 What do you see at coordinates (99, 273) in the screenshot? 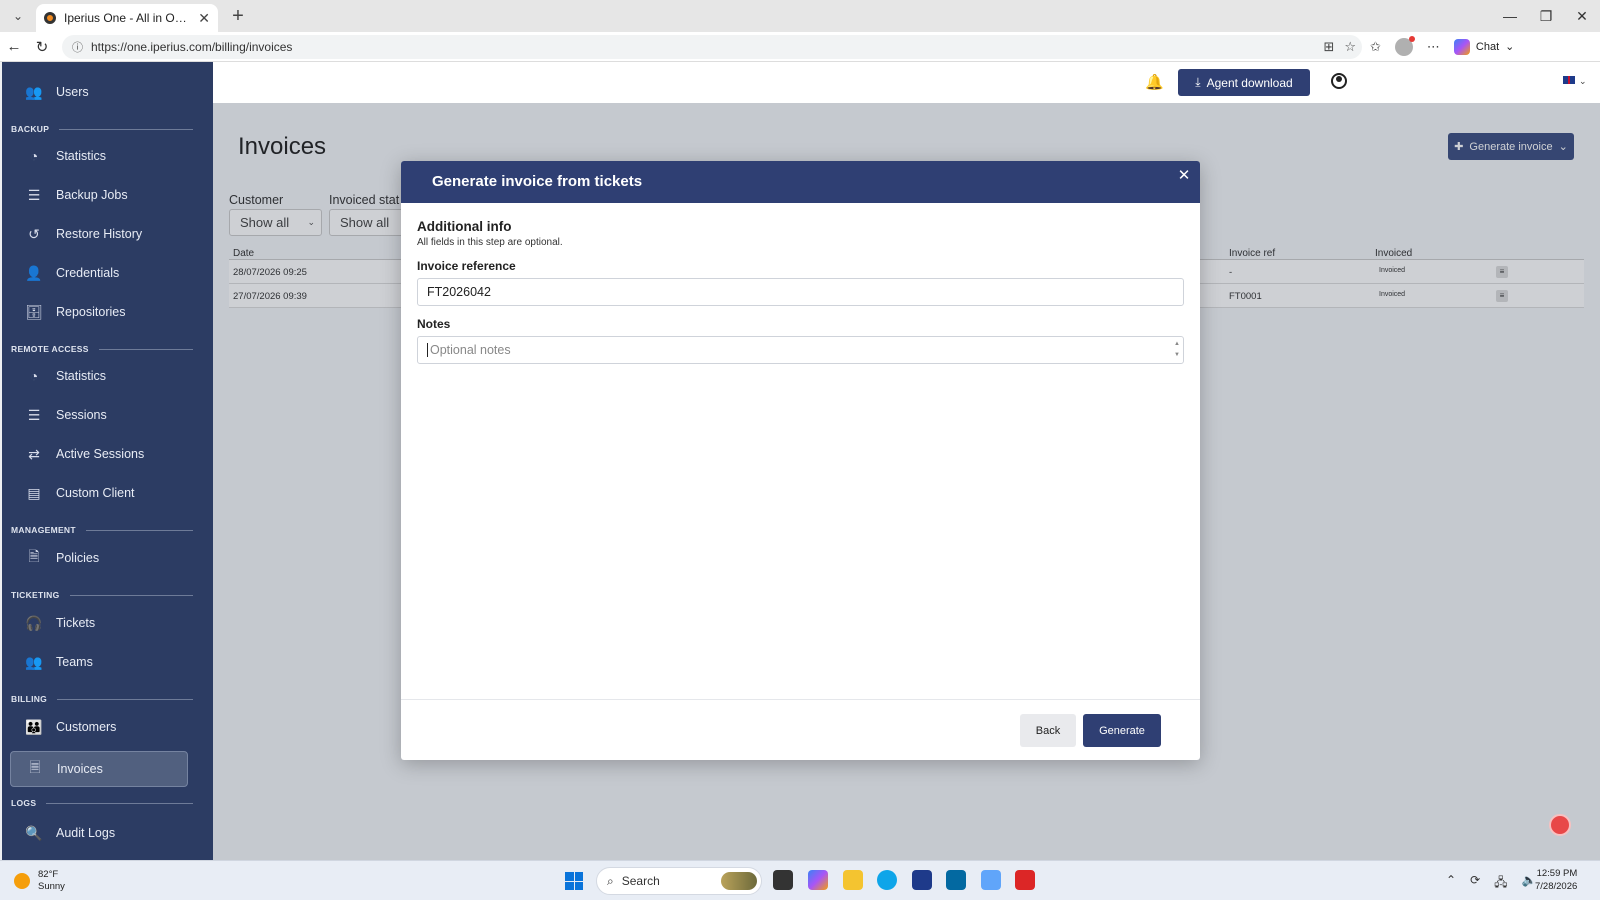
I see `sidebar-item-credentials: 👤 Credentials` at bounding box center [99, 273].